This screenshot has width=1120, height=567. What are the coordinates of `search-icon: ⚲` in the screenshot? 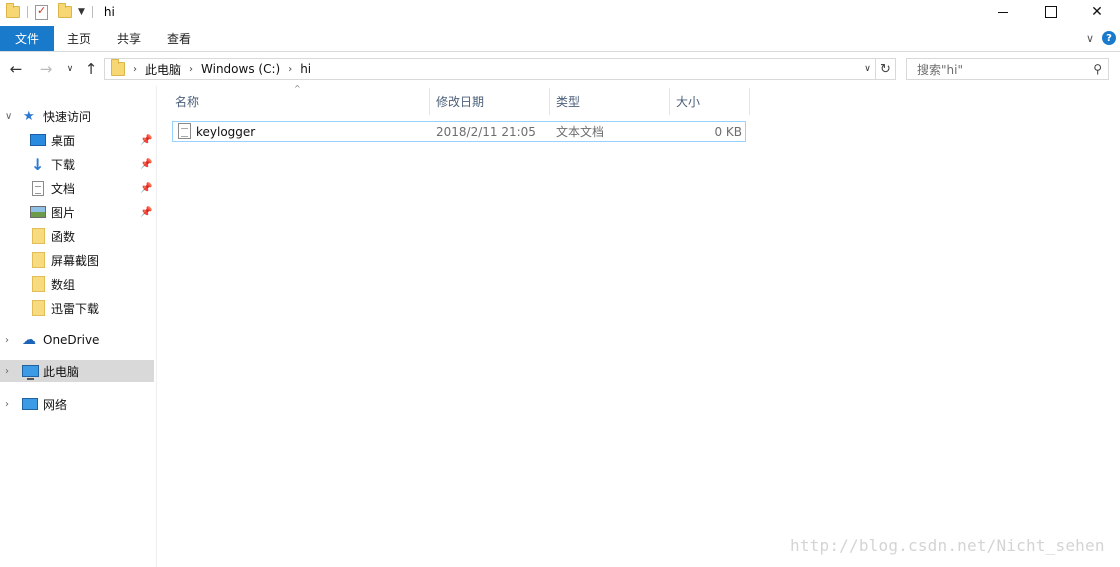 It's located at (1097, 69).